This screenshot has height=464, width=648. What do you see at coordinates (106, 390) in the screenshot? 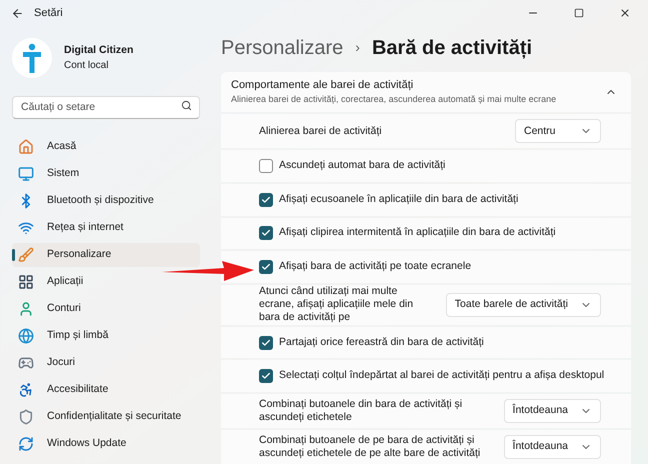
I see `sidebar-item: Accesibilitate` at bounding box center [106, 390].